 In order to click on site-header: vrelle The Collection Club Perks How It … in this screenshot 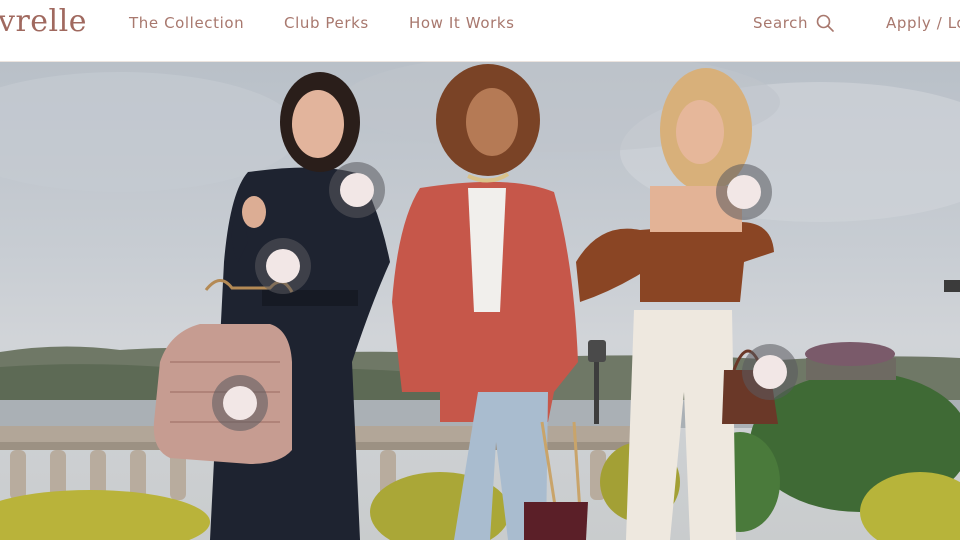, I will do `click(480, 31)`.